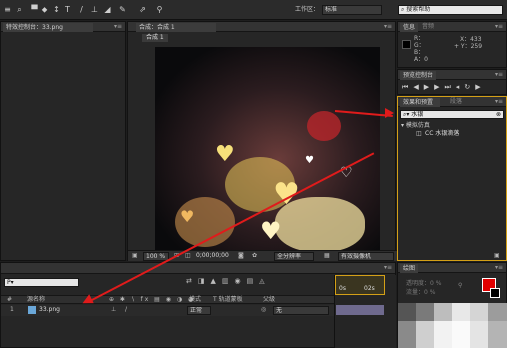 Image resolution: width=507 pixels, height=348 pixels. Describe the element at coordinates (188, 256) in the screenshot. I see `mask-icon: ◫` at that location.